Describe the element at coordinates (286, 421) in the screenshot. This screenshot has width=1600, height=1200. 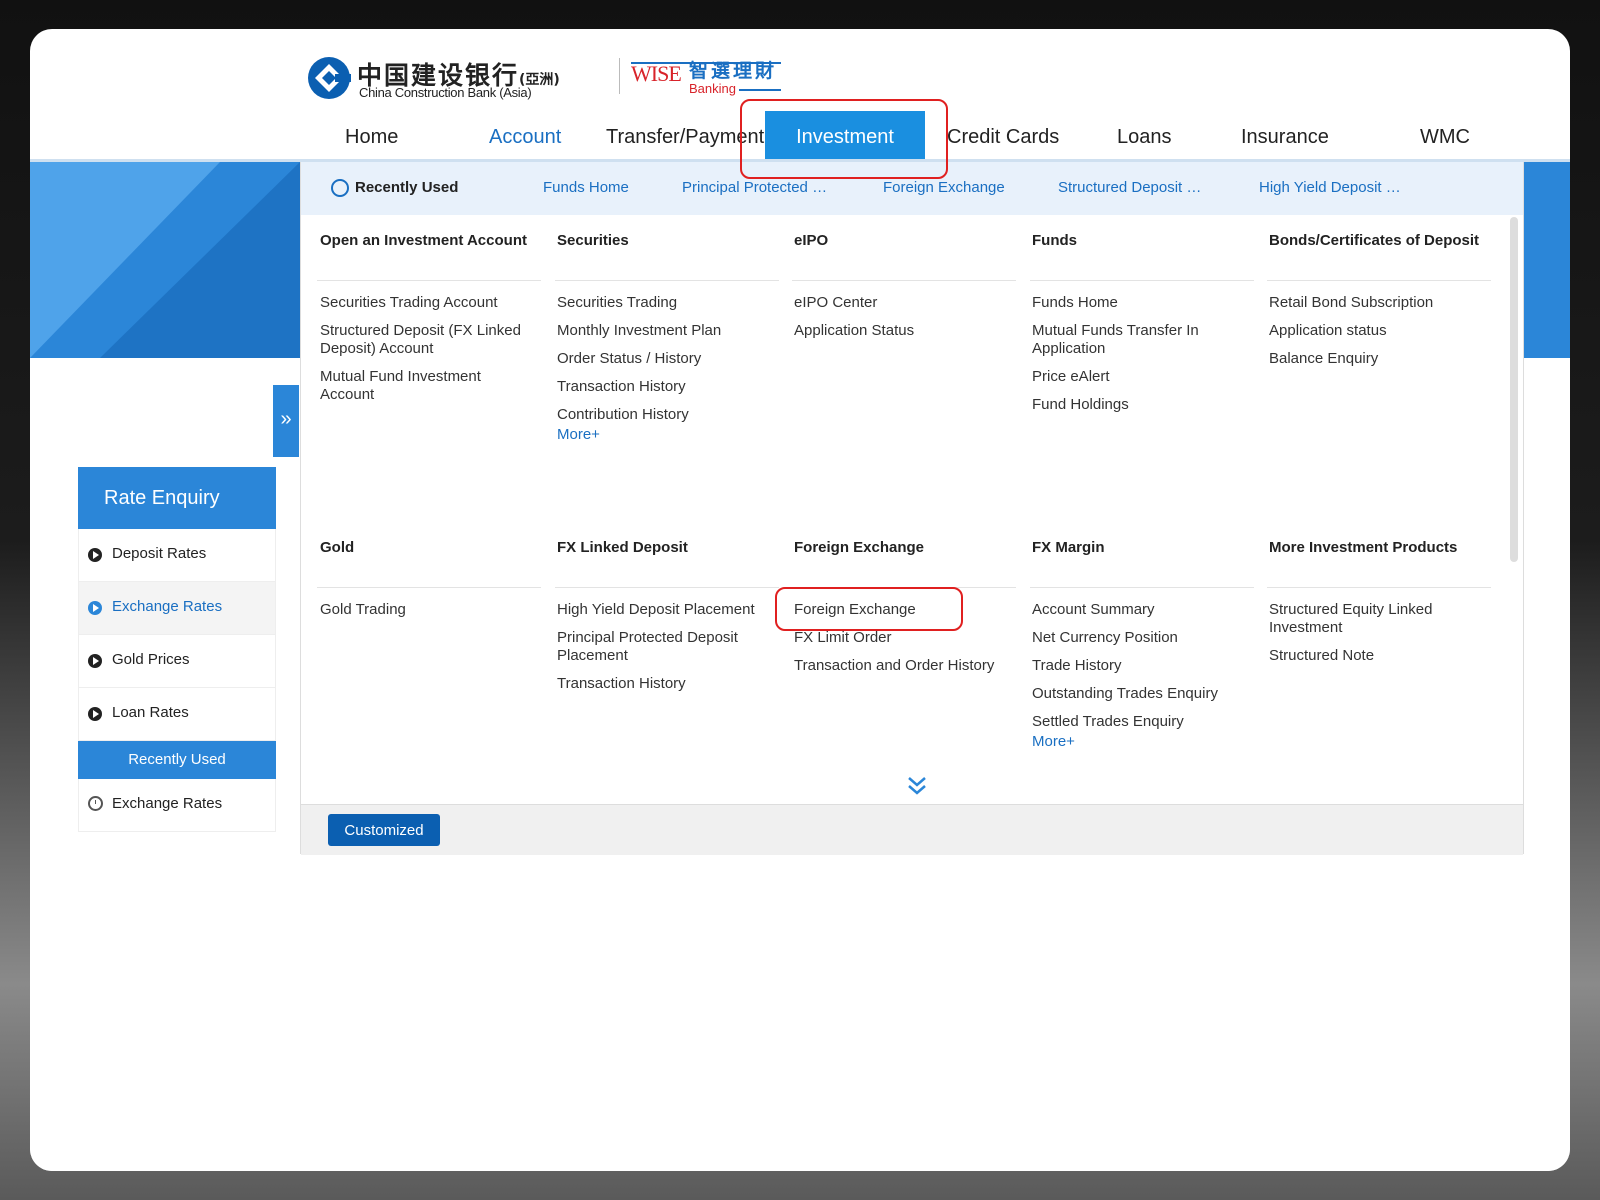
I see `expand-sidebar-toggle: »` at that location.